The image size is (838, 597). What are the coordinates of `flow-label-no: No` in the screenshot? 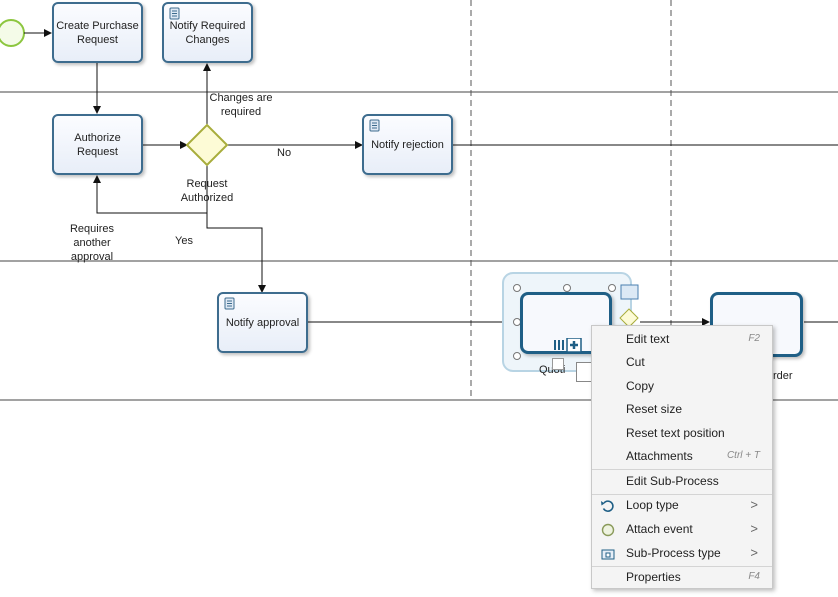 It's located at (284, 153).